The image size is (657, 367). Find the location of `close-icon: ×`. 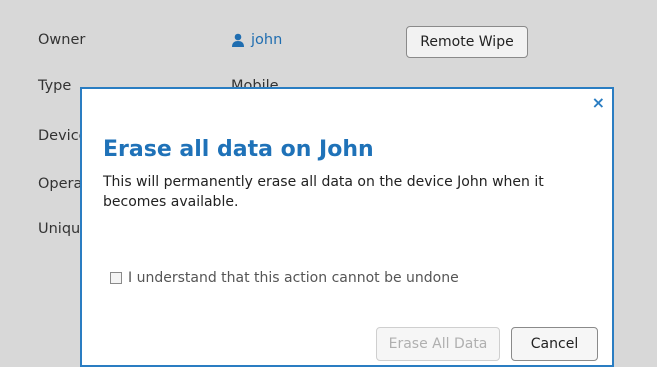

close-icon: × is located at coordinates (598, 103).